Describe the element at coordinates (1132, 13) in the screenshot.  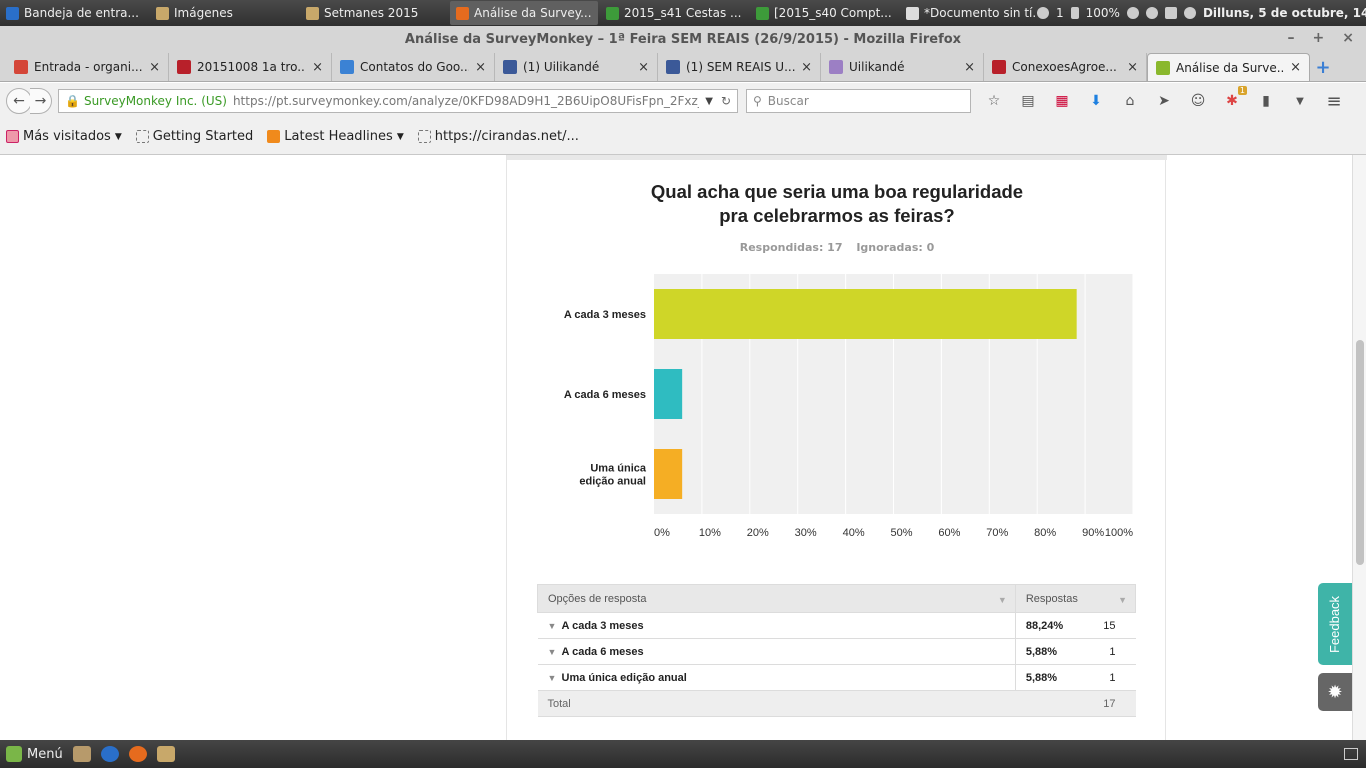
I see `wifi-icon` at that location.